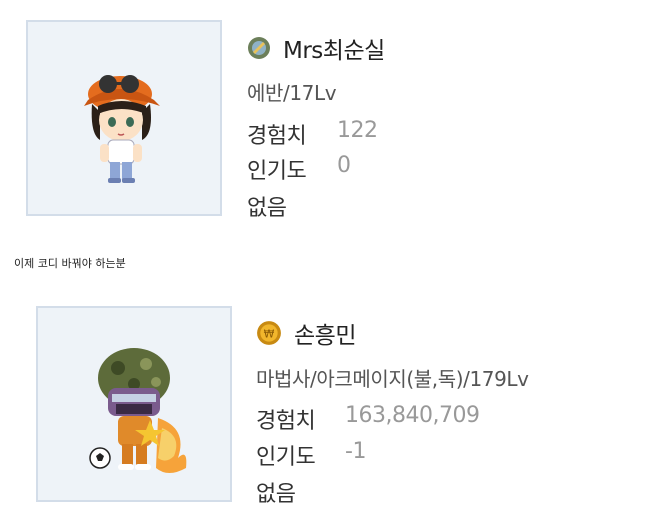 The width and height of the screenshot is (662, 509). Describe the element at coordinates (325, 336) in the screenshot. I see `character-name: 손흥민` at that location.